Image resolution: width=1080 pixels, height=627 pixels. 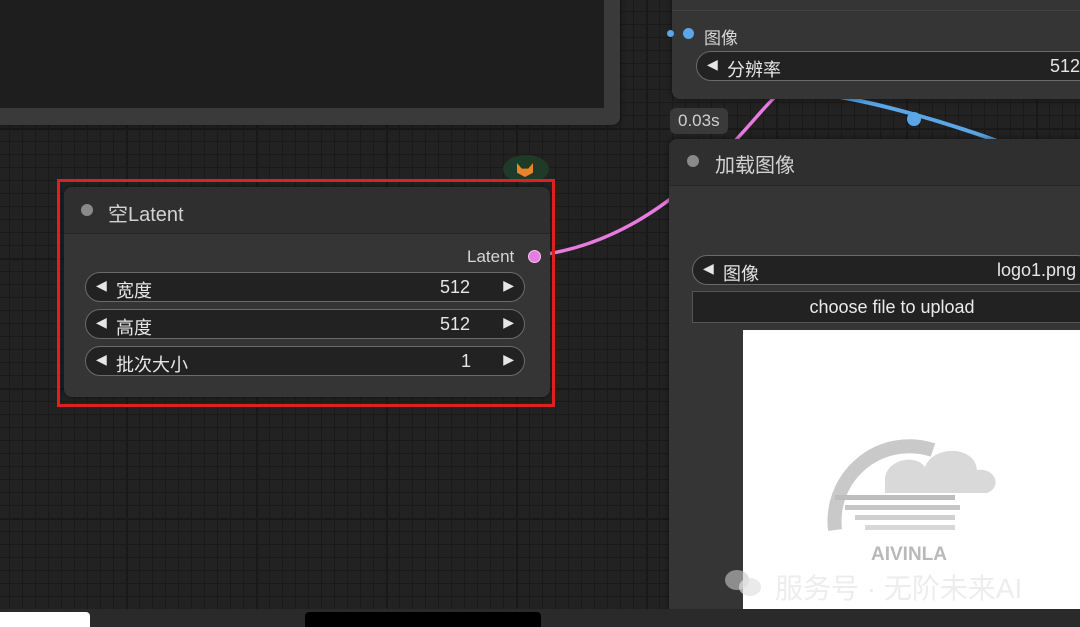 What do you see at coordinates (305, 324) in the screenshot?
I see `height-widget: ◀ 高度 512 ▶` at bounding box center [305, 324].